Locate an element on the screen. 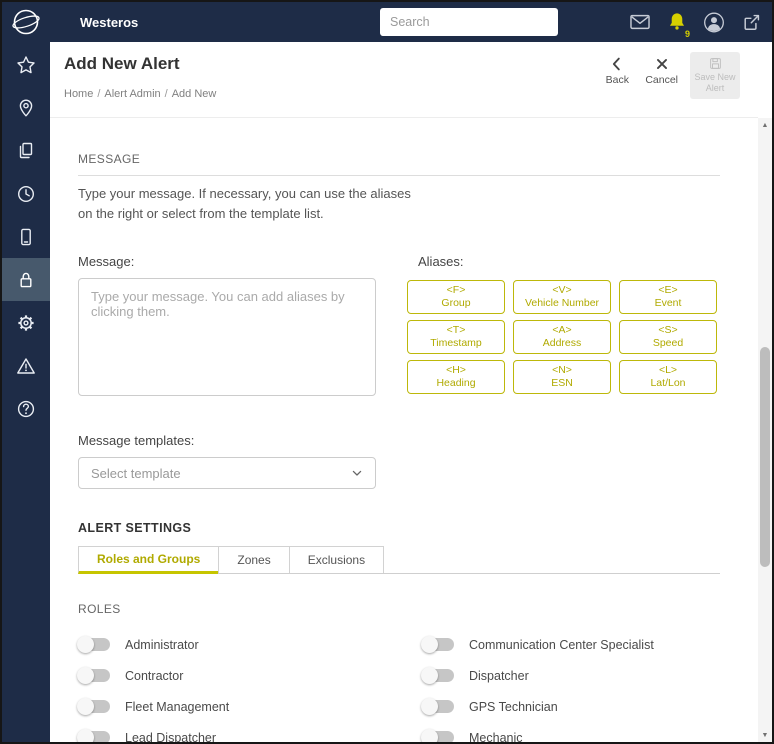  breadcrumb-current: Add New is located at coordinates (194, 94).